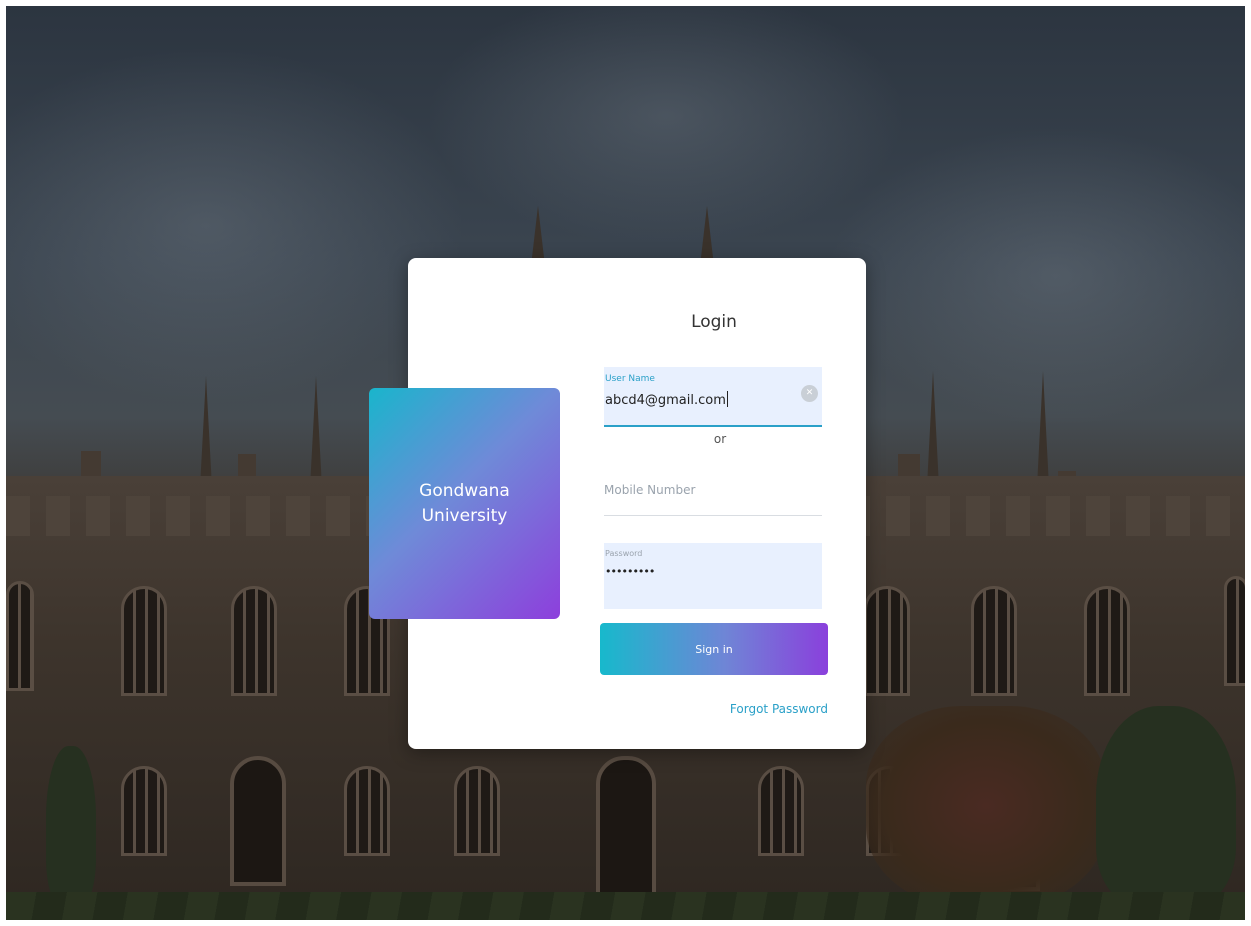  Describe the element at coordinates (809, 393) in the screenshot. I see `clear-x-icon: ✕` at that location.